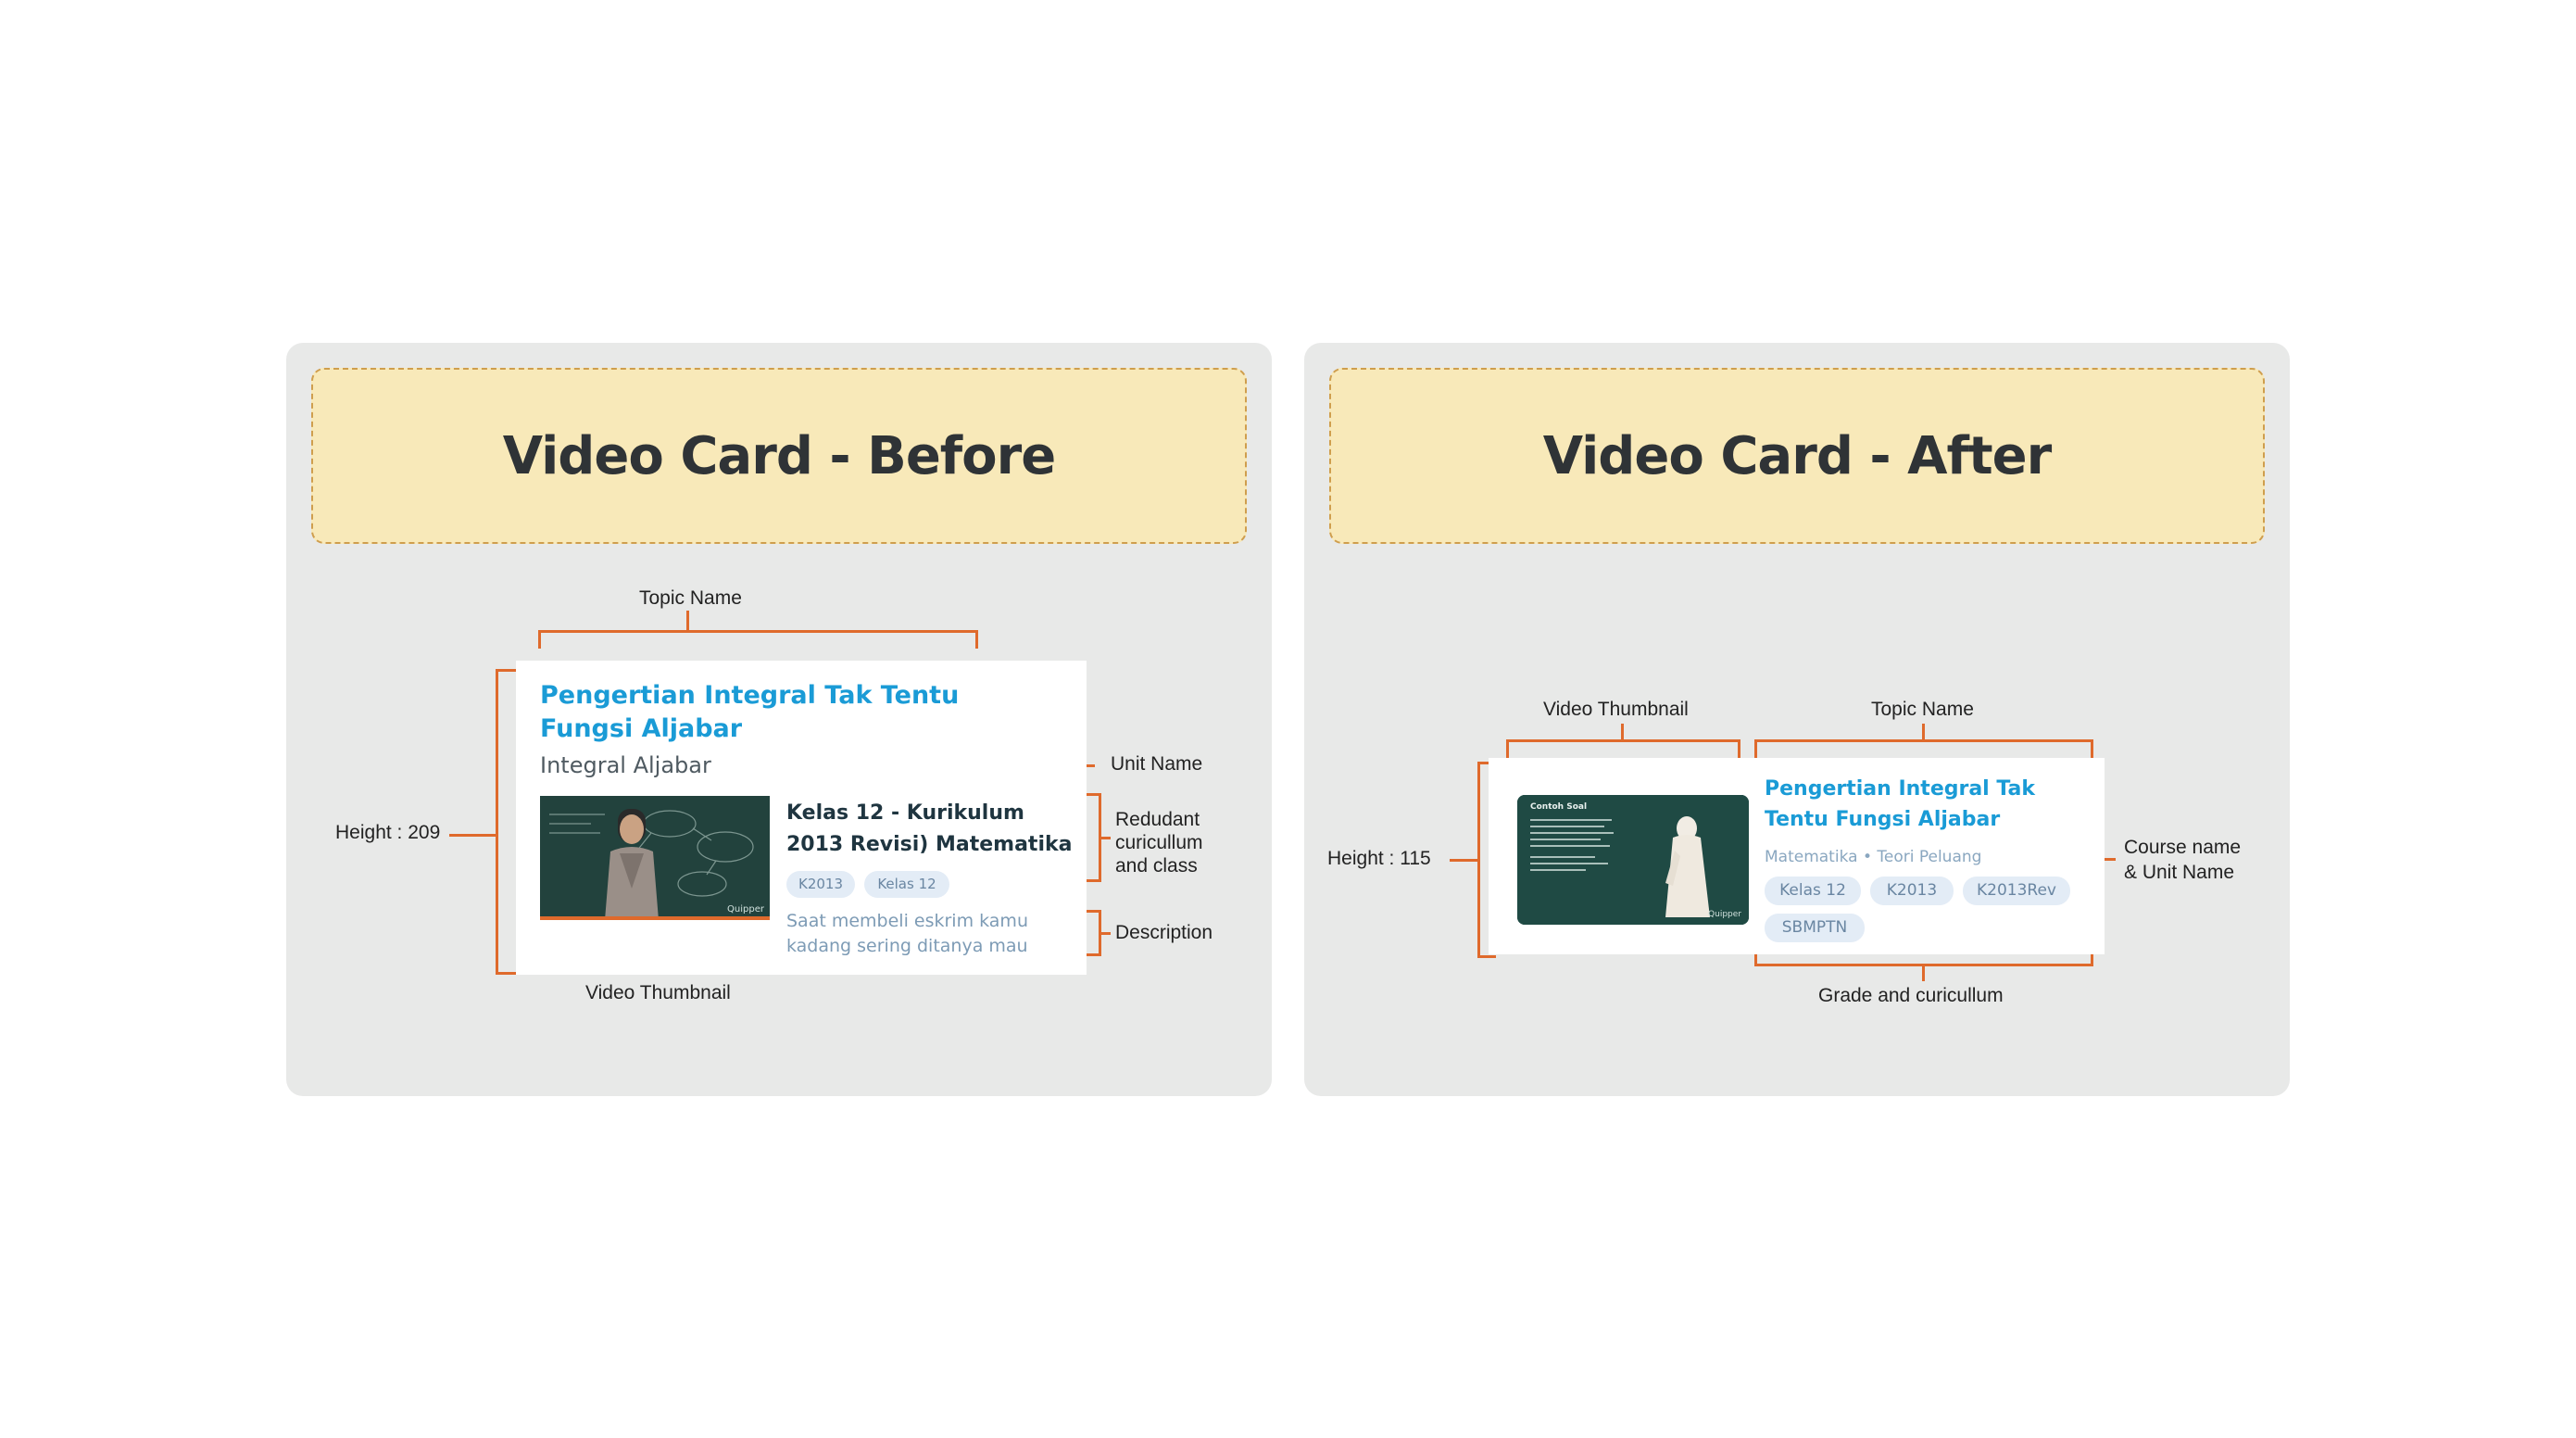 The height and width of the screenshot is (1438, 2576). What do you see at coordinates (2179, 872) in the screenshot?
I see `annotation-course-unit-2: & Unit Name` at bounding box center [2179, 872].